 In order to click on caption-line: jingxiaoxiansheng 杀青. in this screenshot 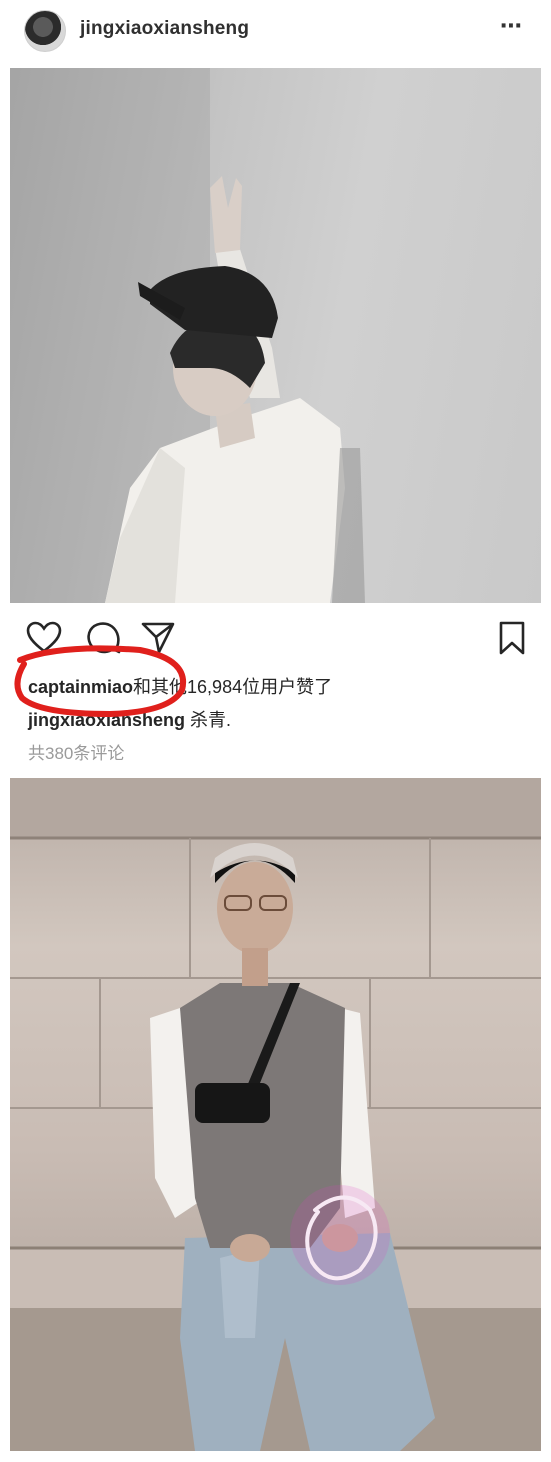, I will do `click(129, 719)`.